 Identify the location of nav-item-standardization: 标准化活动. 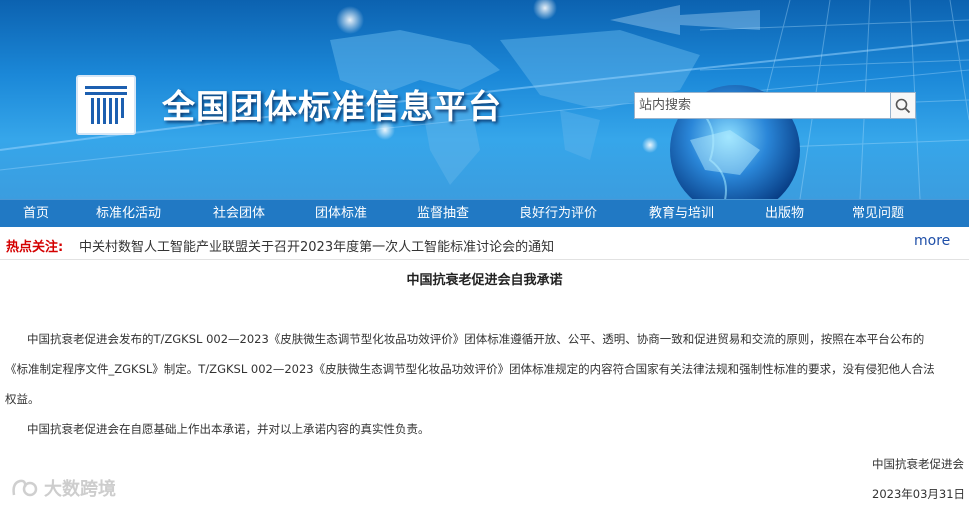
(128, 213).